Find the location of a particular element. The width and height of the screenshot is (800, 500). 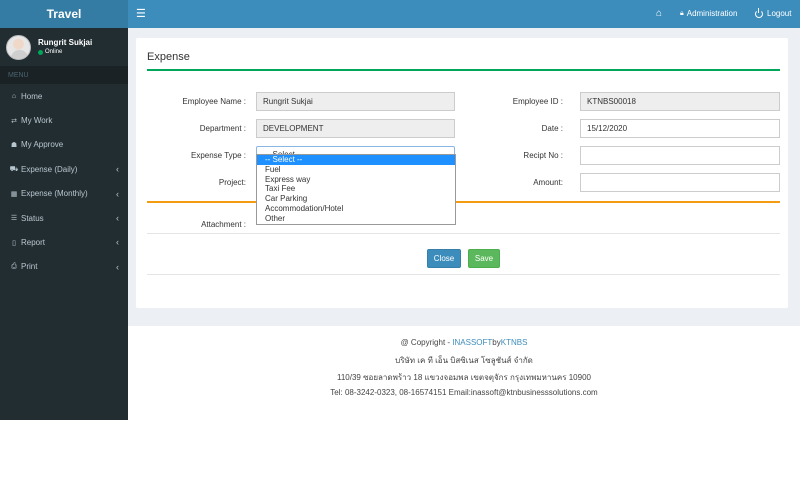

avatar is located at coordinates (18, 47).